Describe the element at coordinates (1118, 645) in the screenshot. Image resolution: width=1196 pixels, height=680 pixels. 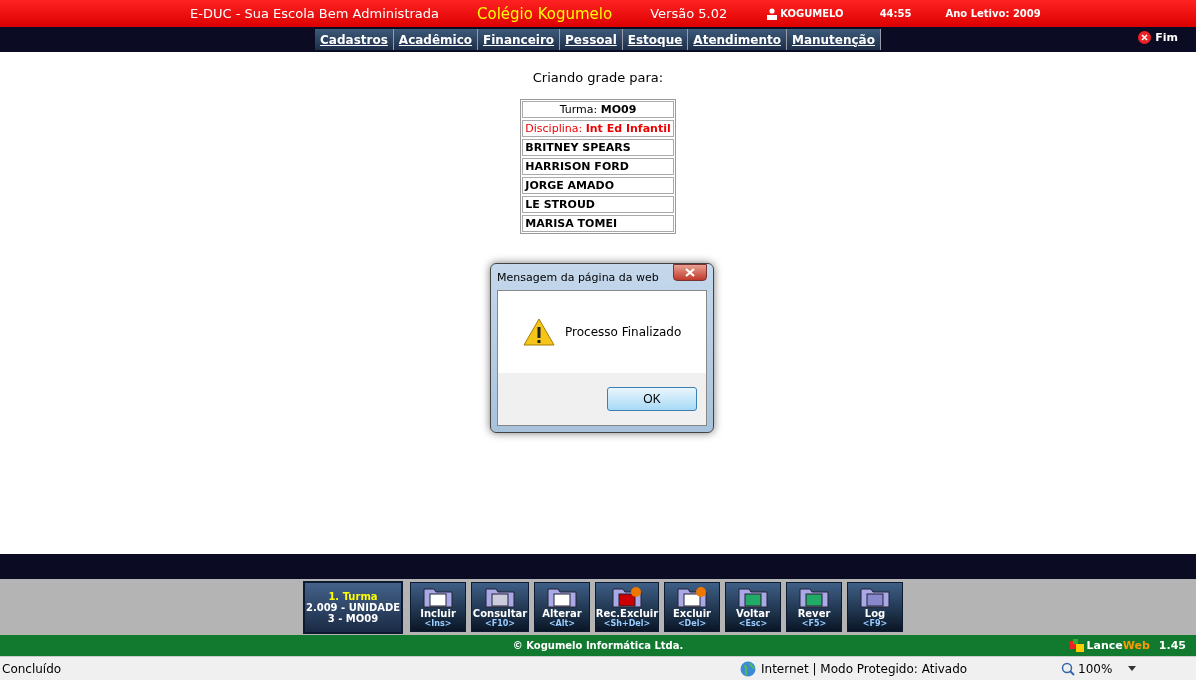
I see `brand-name: LanceWeb` at that location.